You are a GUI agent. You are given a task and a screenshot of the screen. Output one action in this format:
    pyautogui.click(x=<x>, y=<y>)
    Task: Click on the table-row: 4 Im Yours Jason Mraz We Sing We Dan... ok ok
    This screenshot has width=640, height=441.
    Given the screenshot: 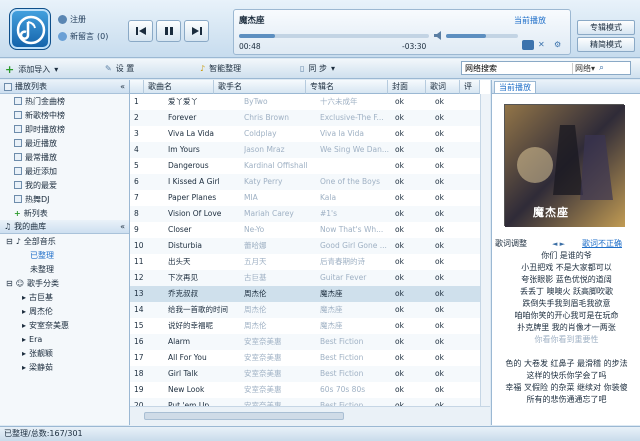 What is the action you would take?
    pyautogui.click(x=305, y=150)
    